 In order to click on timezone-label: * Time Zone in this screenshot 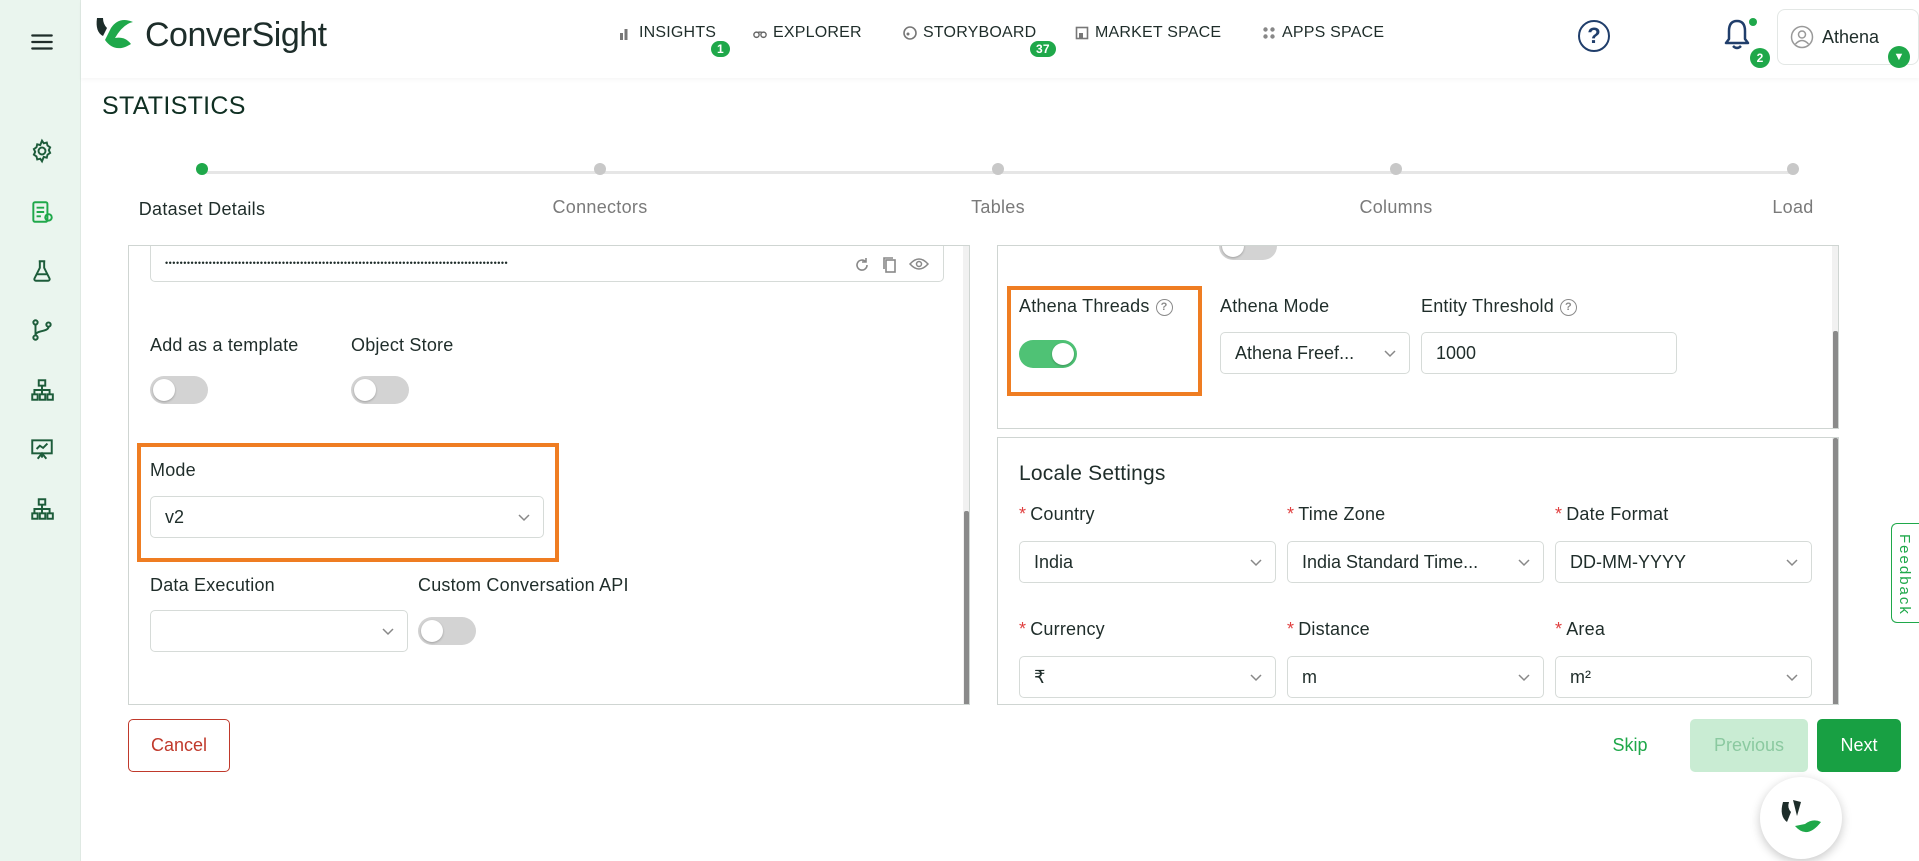, I will do `click(1336, 514)`.